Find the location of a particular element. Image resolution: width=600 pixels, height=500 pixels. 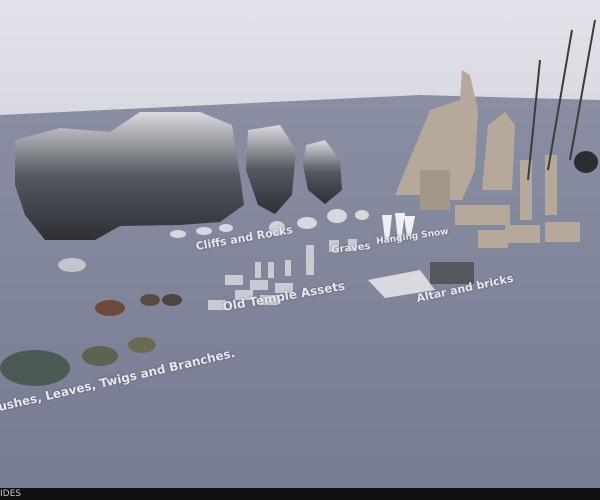

status-text: IDES is located at coordinates (10, 494).